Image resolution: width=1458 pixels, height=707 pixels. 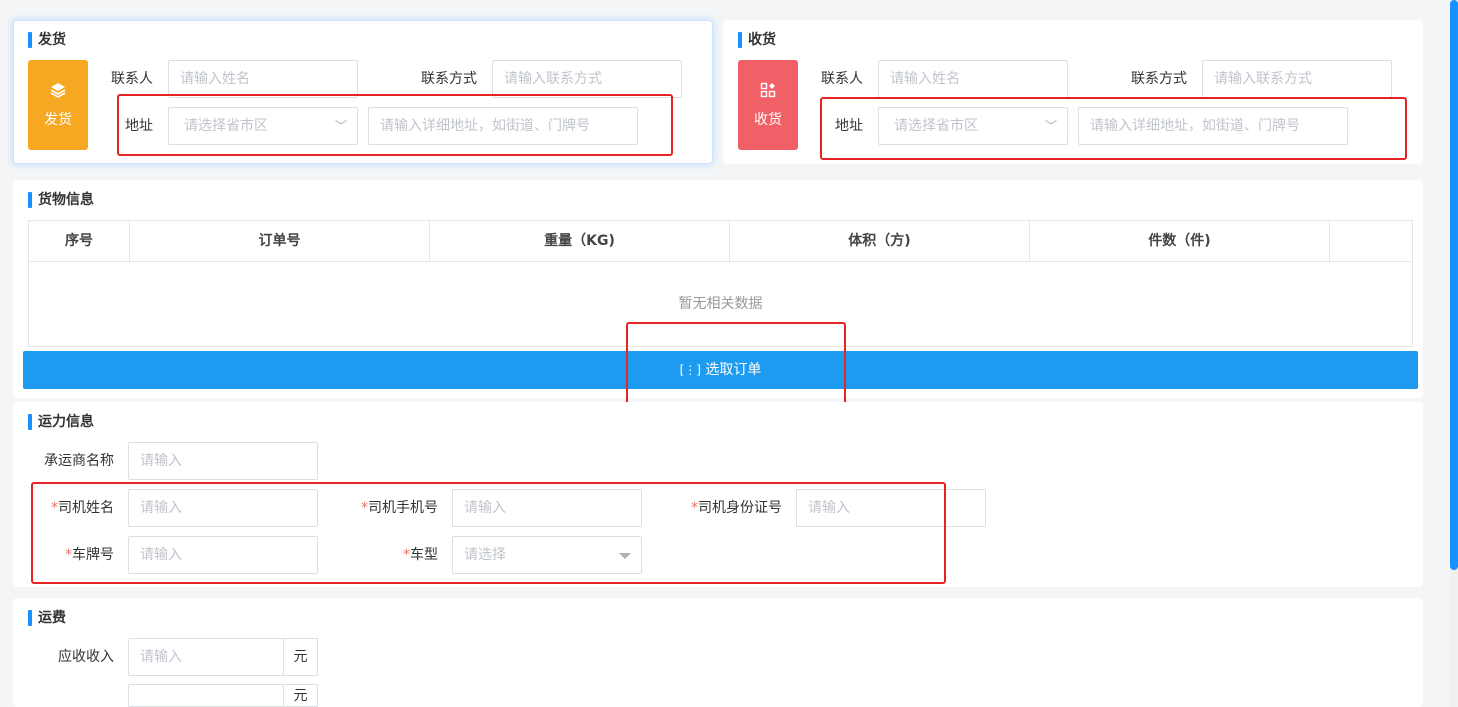 What do you see at coordinates (768, 105) in the screenshot?
I see `receive-icon-button: 收货` at bounding box center [768, 105].